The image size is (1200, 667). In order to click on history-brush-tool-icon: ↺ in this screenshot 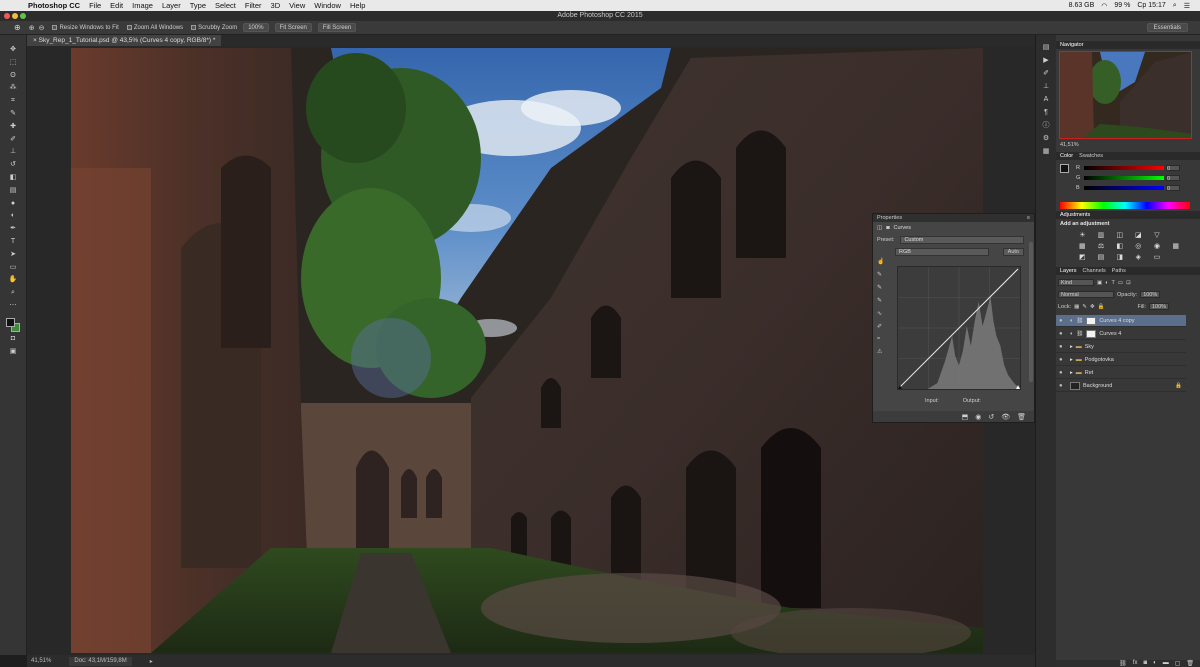, I will do `click(13, 165)`.